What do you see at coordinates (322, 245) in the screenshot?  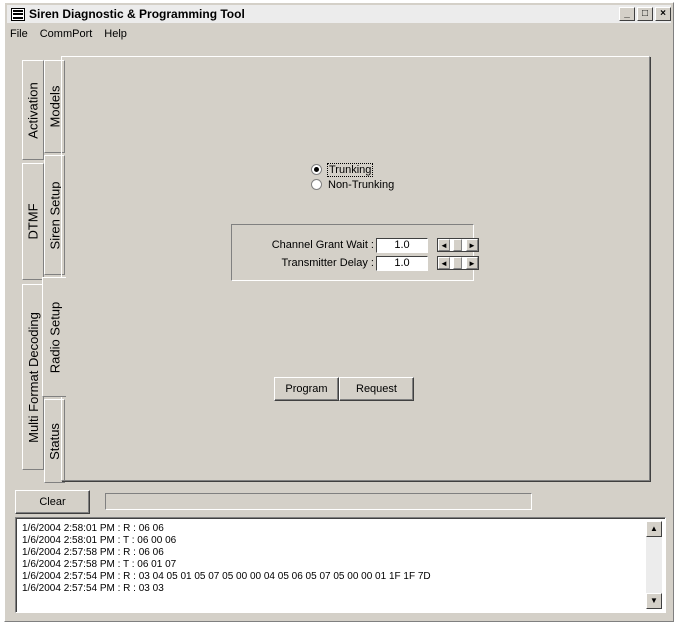 I see `channel-grant-wait-label: Channel Grant Wait :` at bounding box center [322, 245].